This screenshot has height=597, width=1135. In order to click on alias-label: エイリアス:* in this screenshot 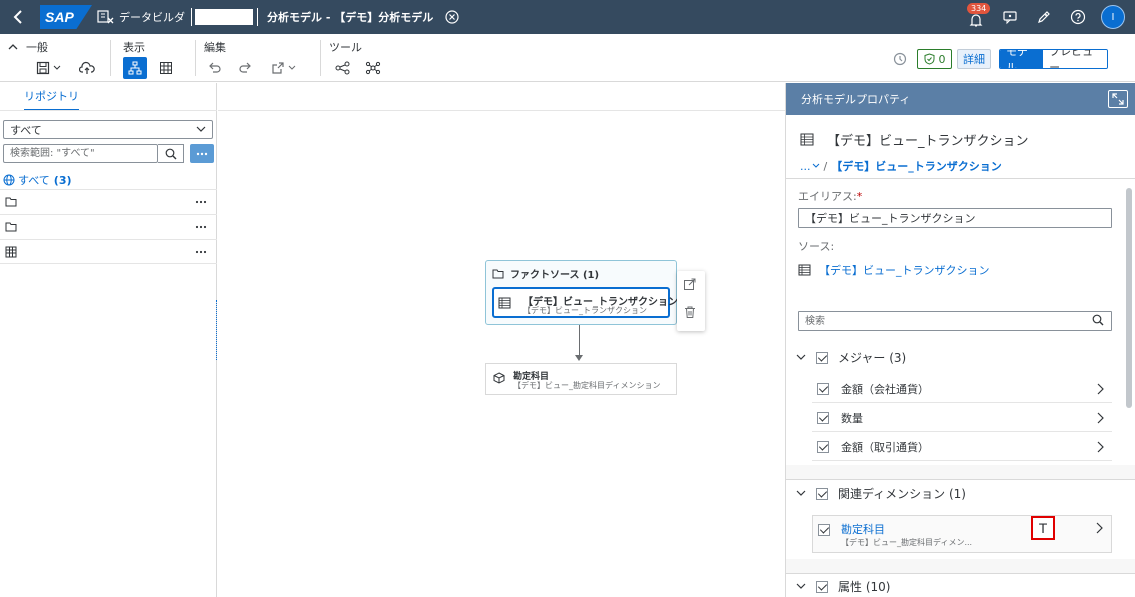, I will do `click(830, 196)`.